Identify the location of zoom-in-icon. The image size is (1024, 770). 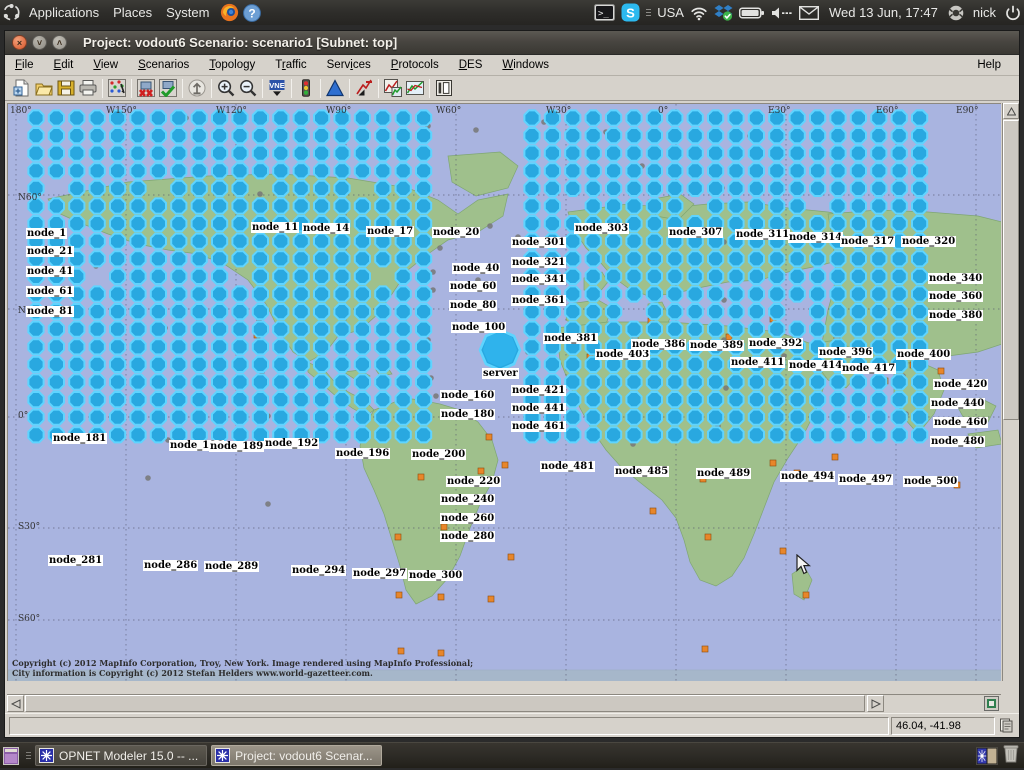
(225, 88).